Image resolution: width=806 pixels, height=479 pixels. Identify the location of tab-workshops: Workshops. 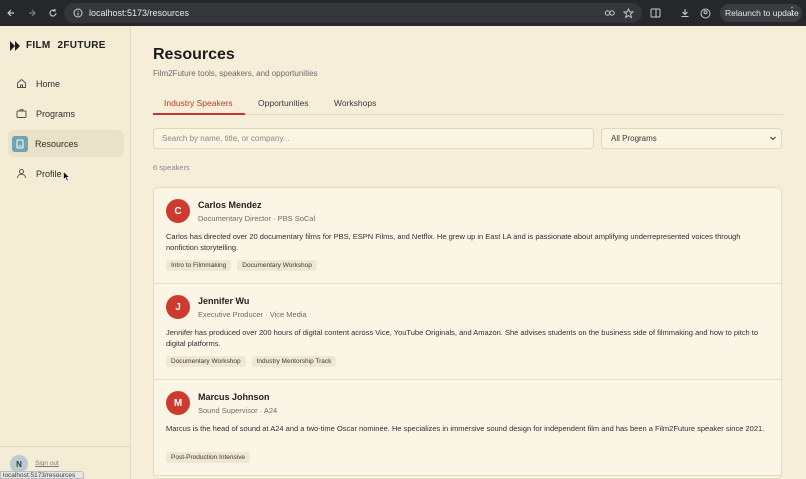
(355, 103).